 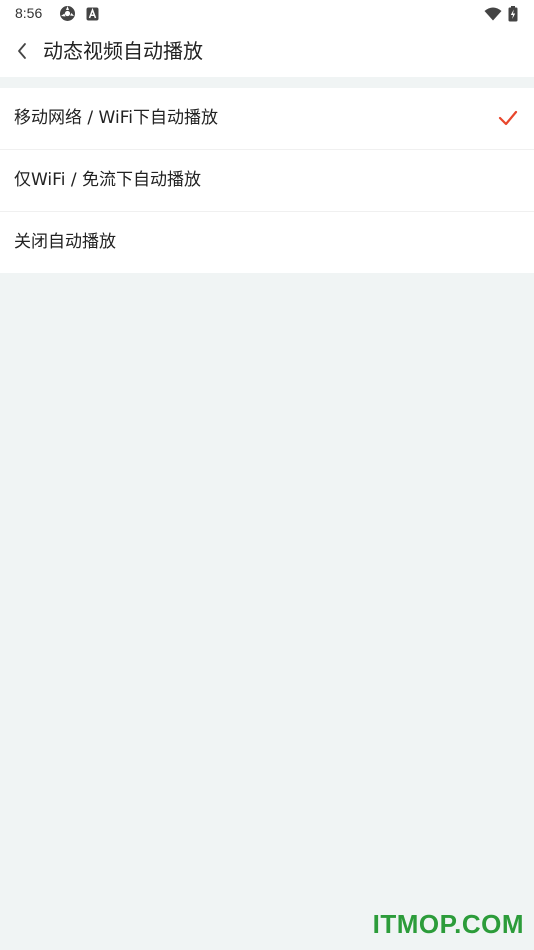 I want to click on page-title: 动态视频自动播放, so click(x=123, y=51).